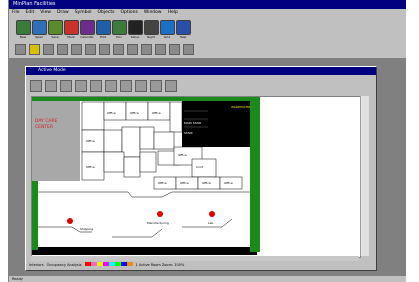  Describe the element at coordinates (46, 121) in the screenshot. I see `daycare-label-1: DAY CARE` at that location.